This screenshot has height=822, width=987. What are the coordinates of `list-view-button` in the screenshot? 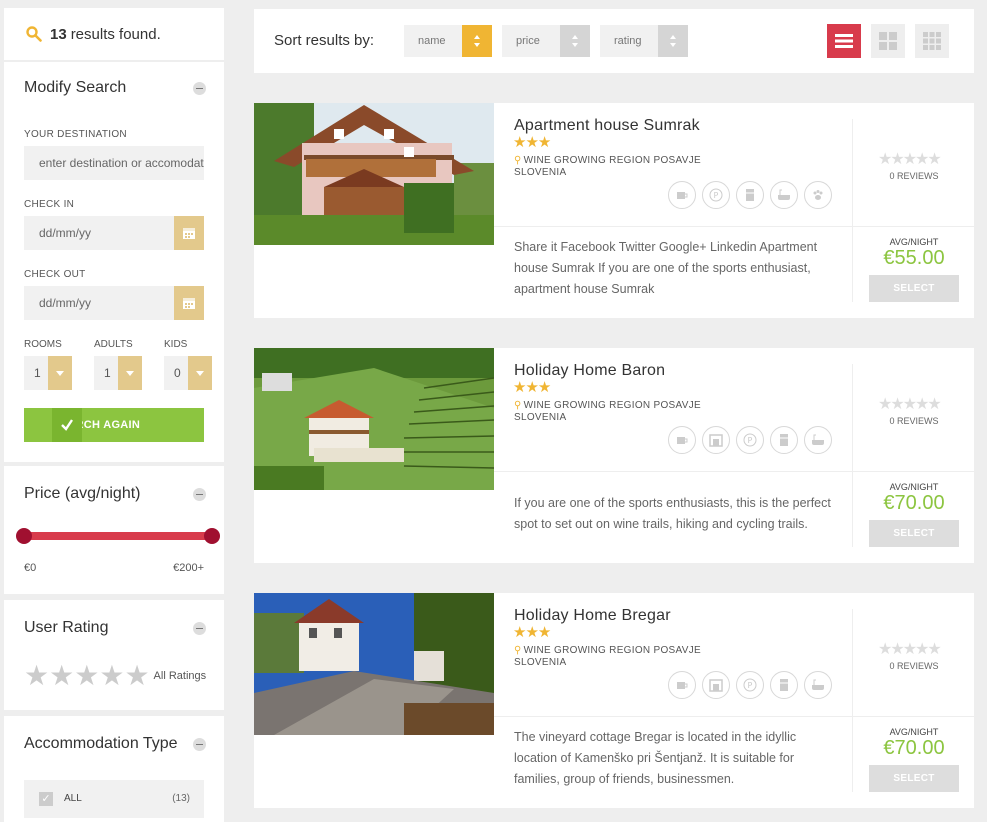 It's located at (844, 41).